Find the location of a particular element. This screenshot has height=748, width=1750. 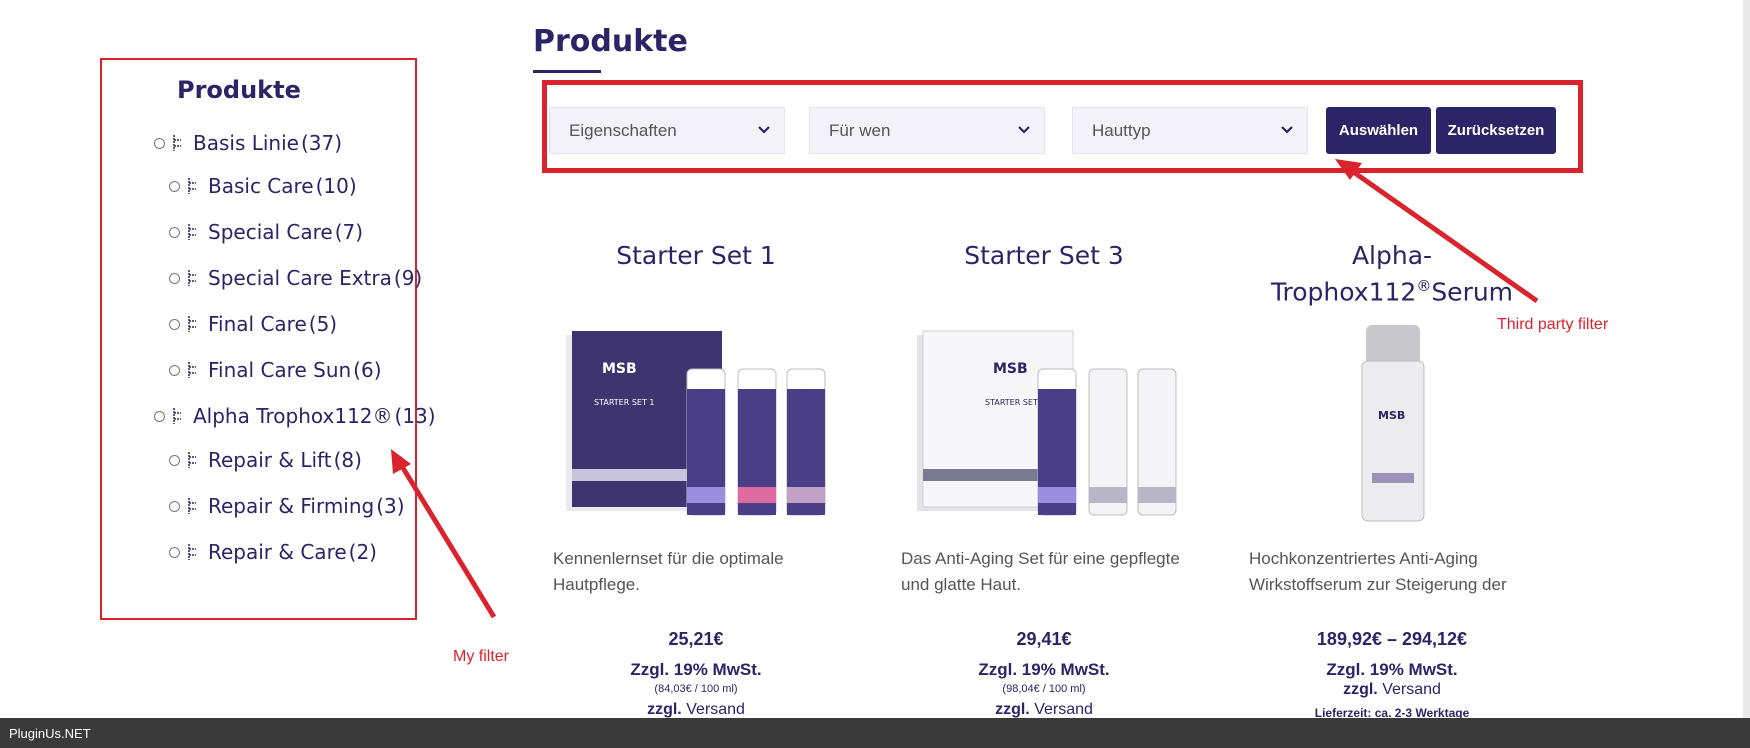

arrow-my-filter-head is located at coordinates (401, 461).